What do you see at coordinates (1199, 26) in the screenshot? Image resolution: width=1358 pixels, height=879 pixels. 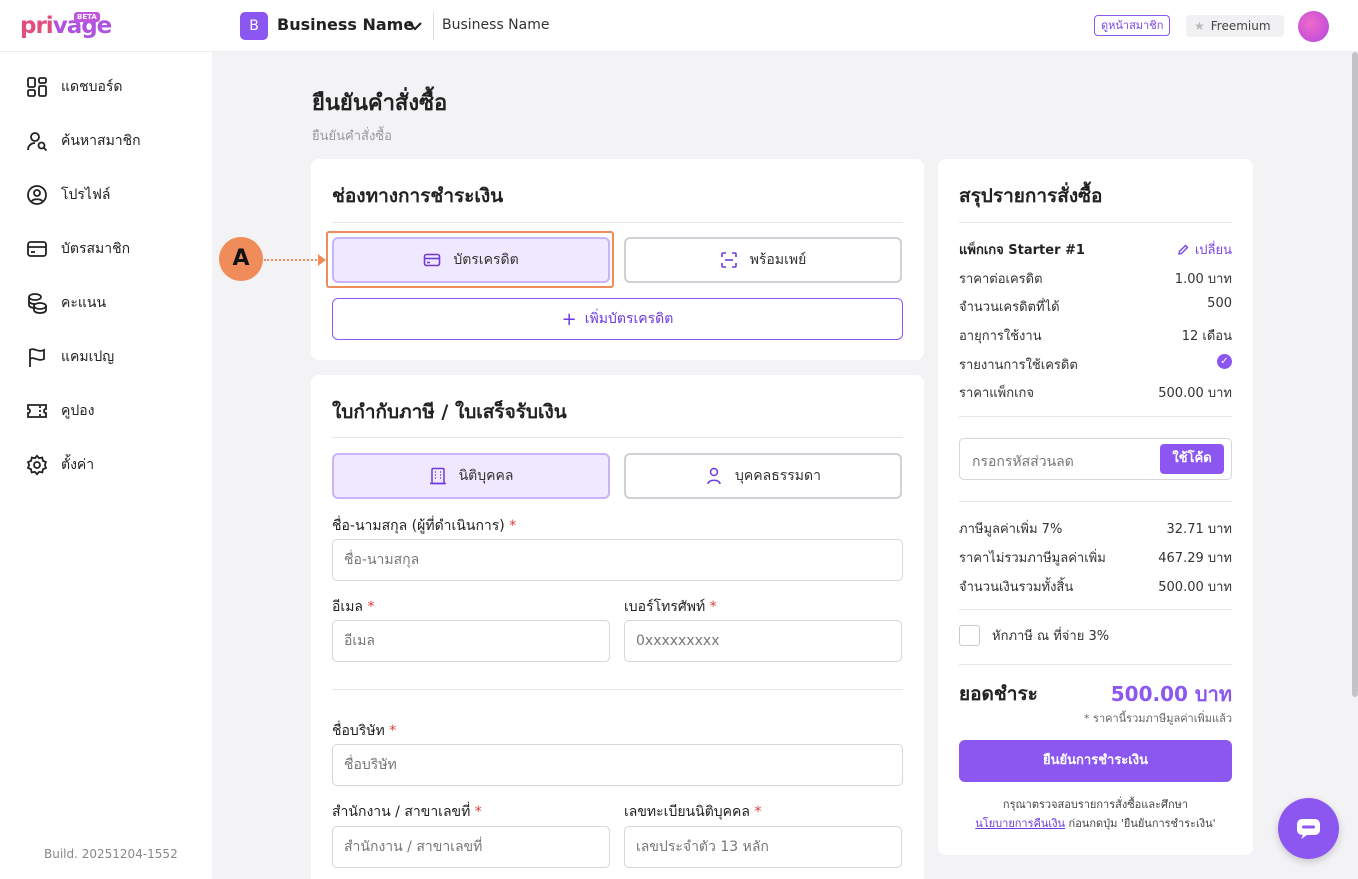 I see `star-icon: ★` at bounding box center [1199, 26].